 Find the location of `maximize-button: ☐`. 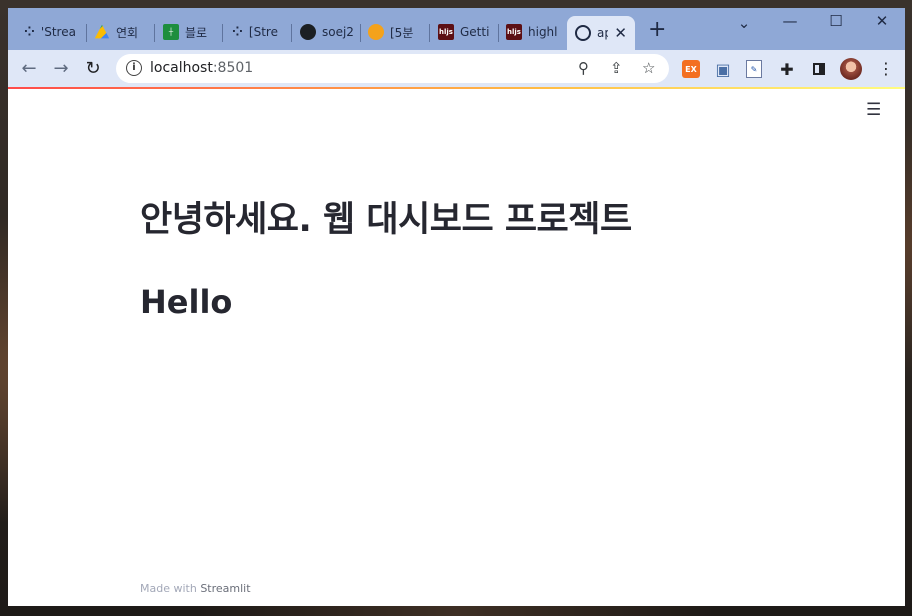

maximize-button: ☐ is located at coordinates (836, 21).